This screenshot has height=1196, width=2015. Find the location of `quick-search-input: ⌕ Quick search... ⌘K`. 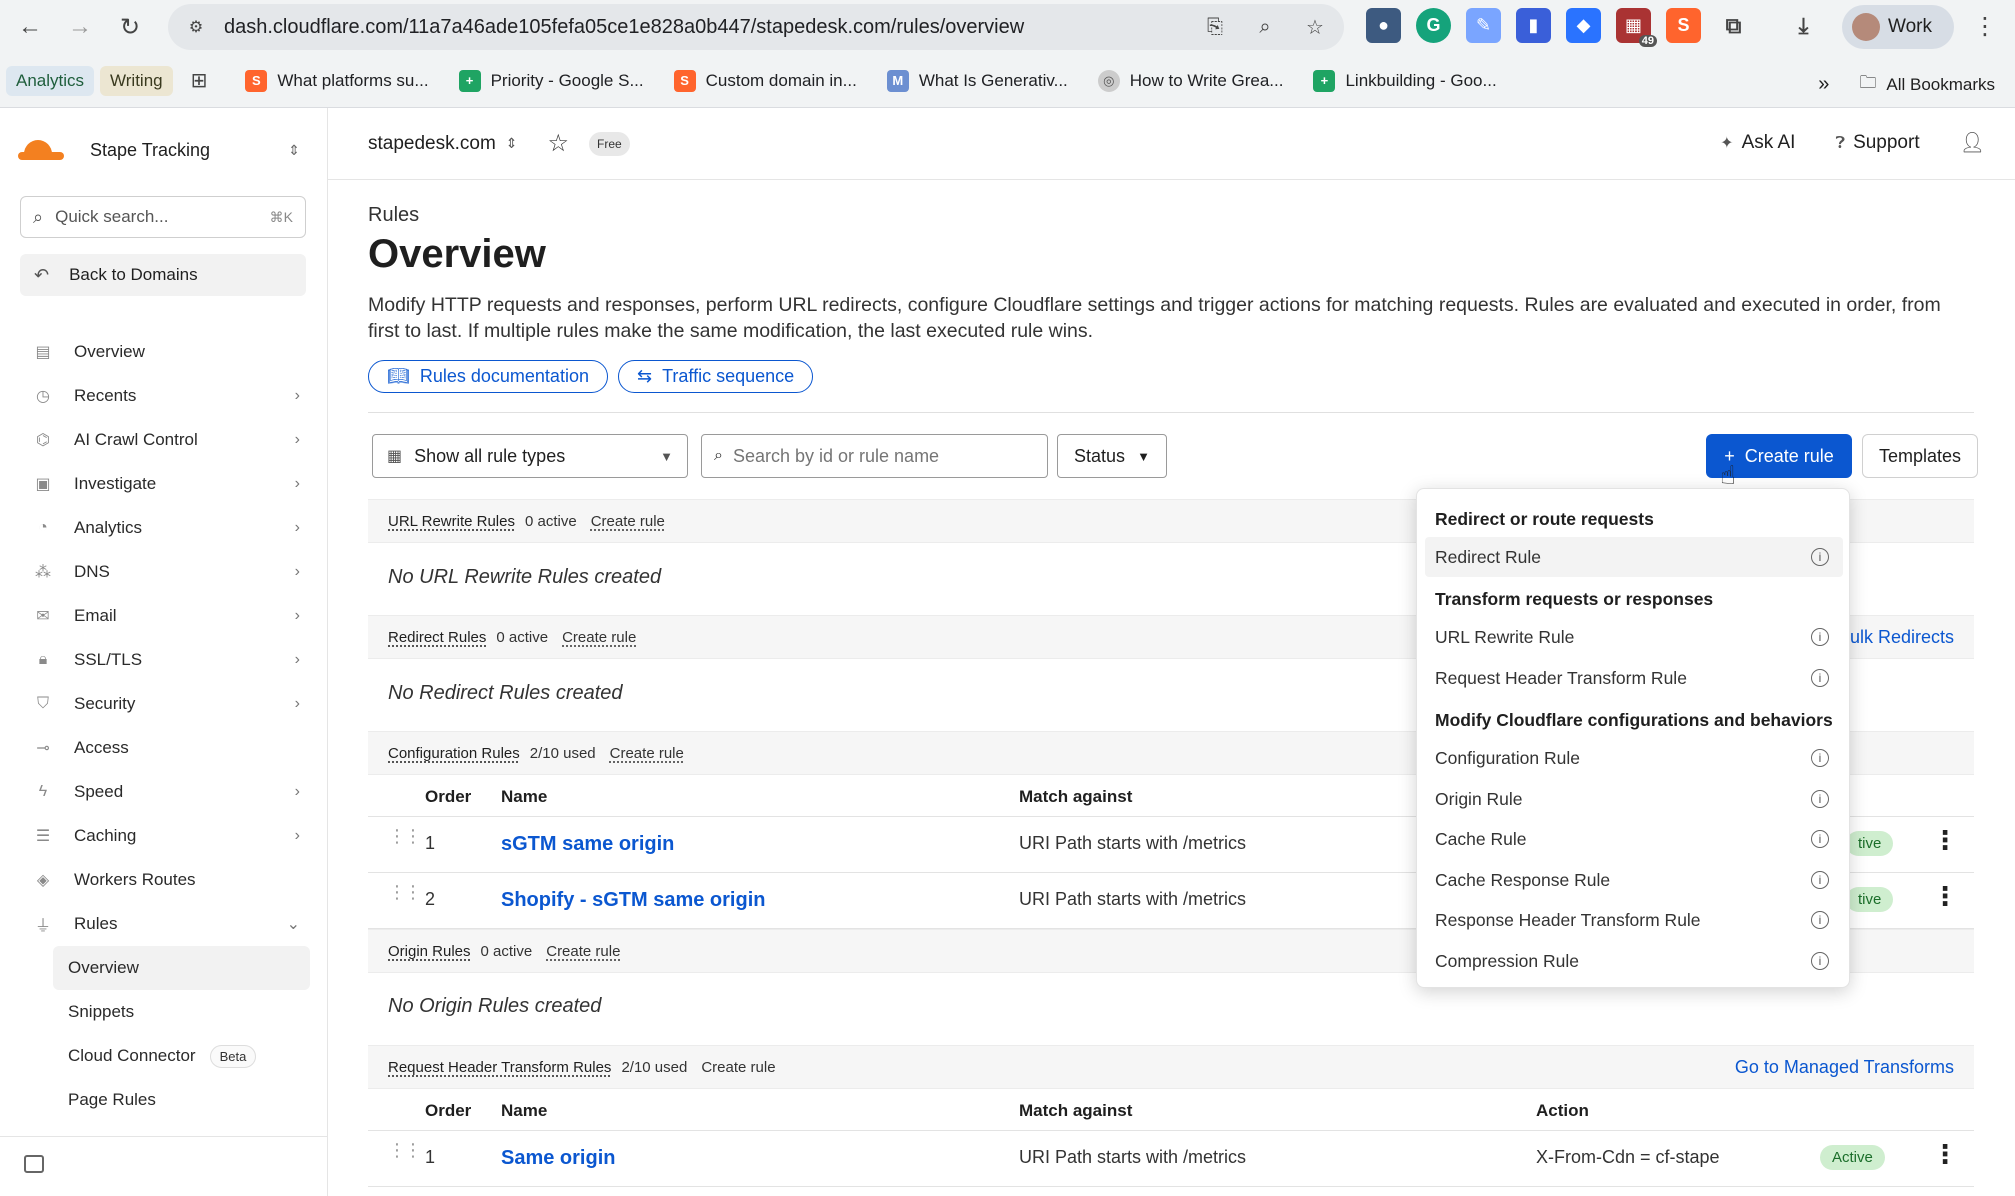

quick-search-input: ⌕ Quick search... ⌘K is located at coordinates (163, 217).